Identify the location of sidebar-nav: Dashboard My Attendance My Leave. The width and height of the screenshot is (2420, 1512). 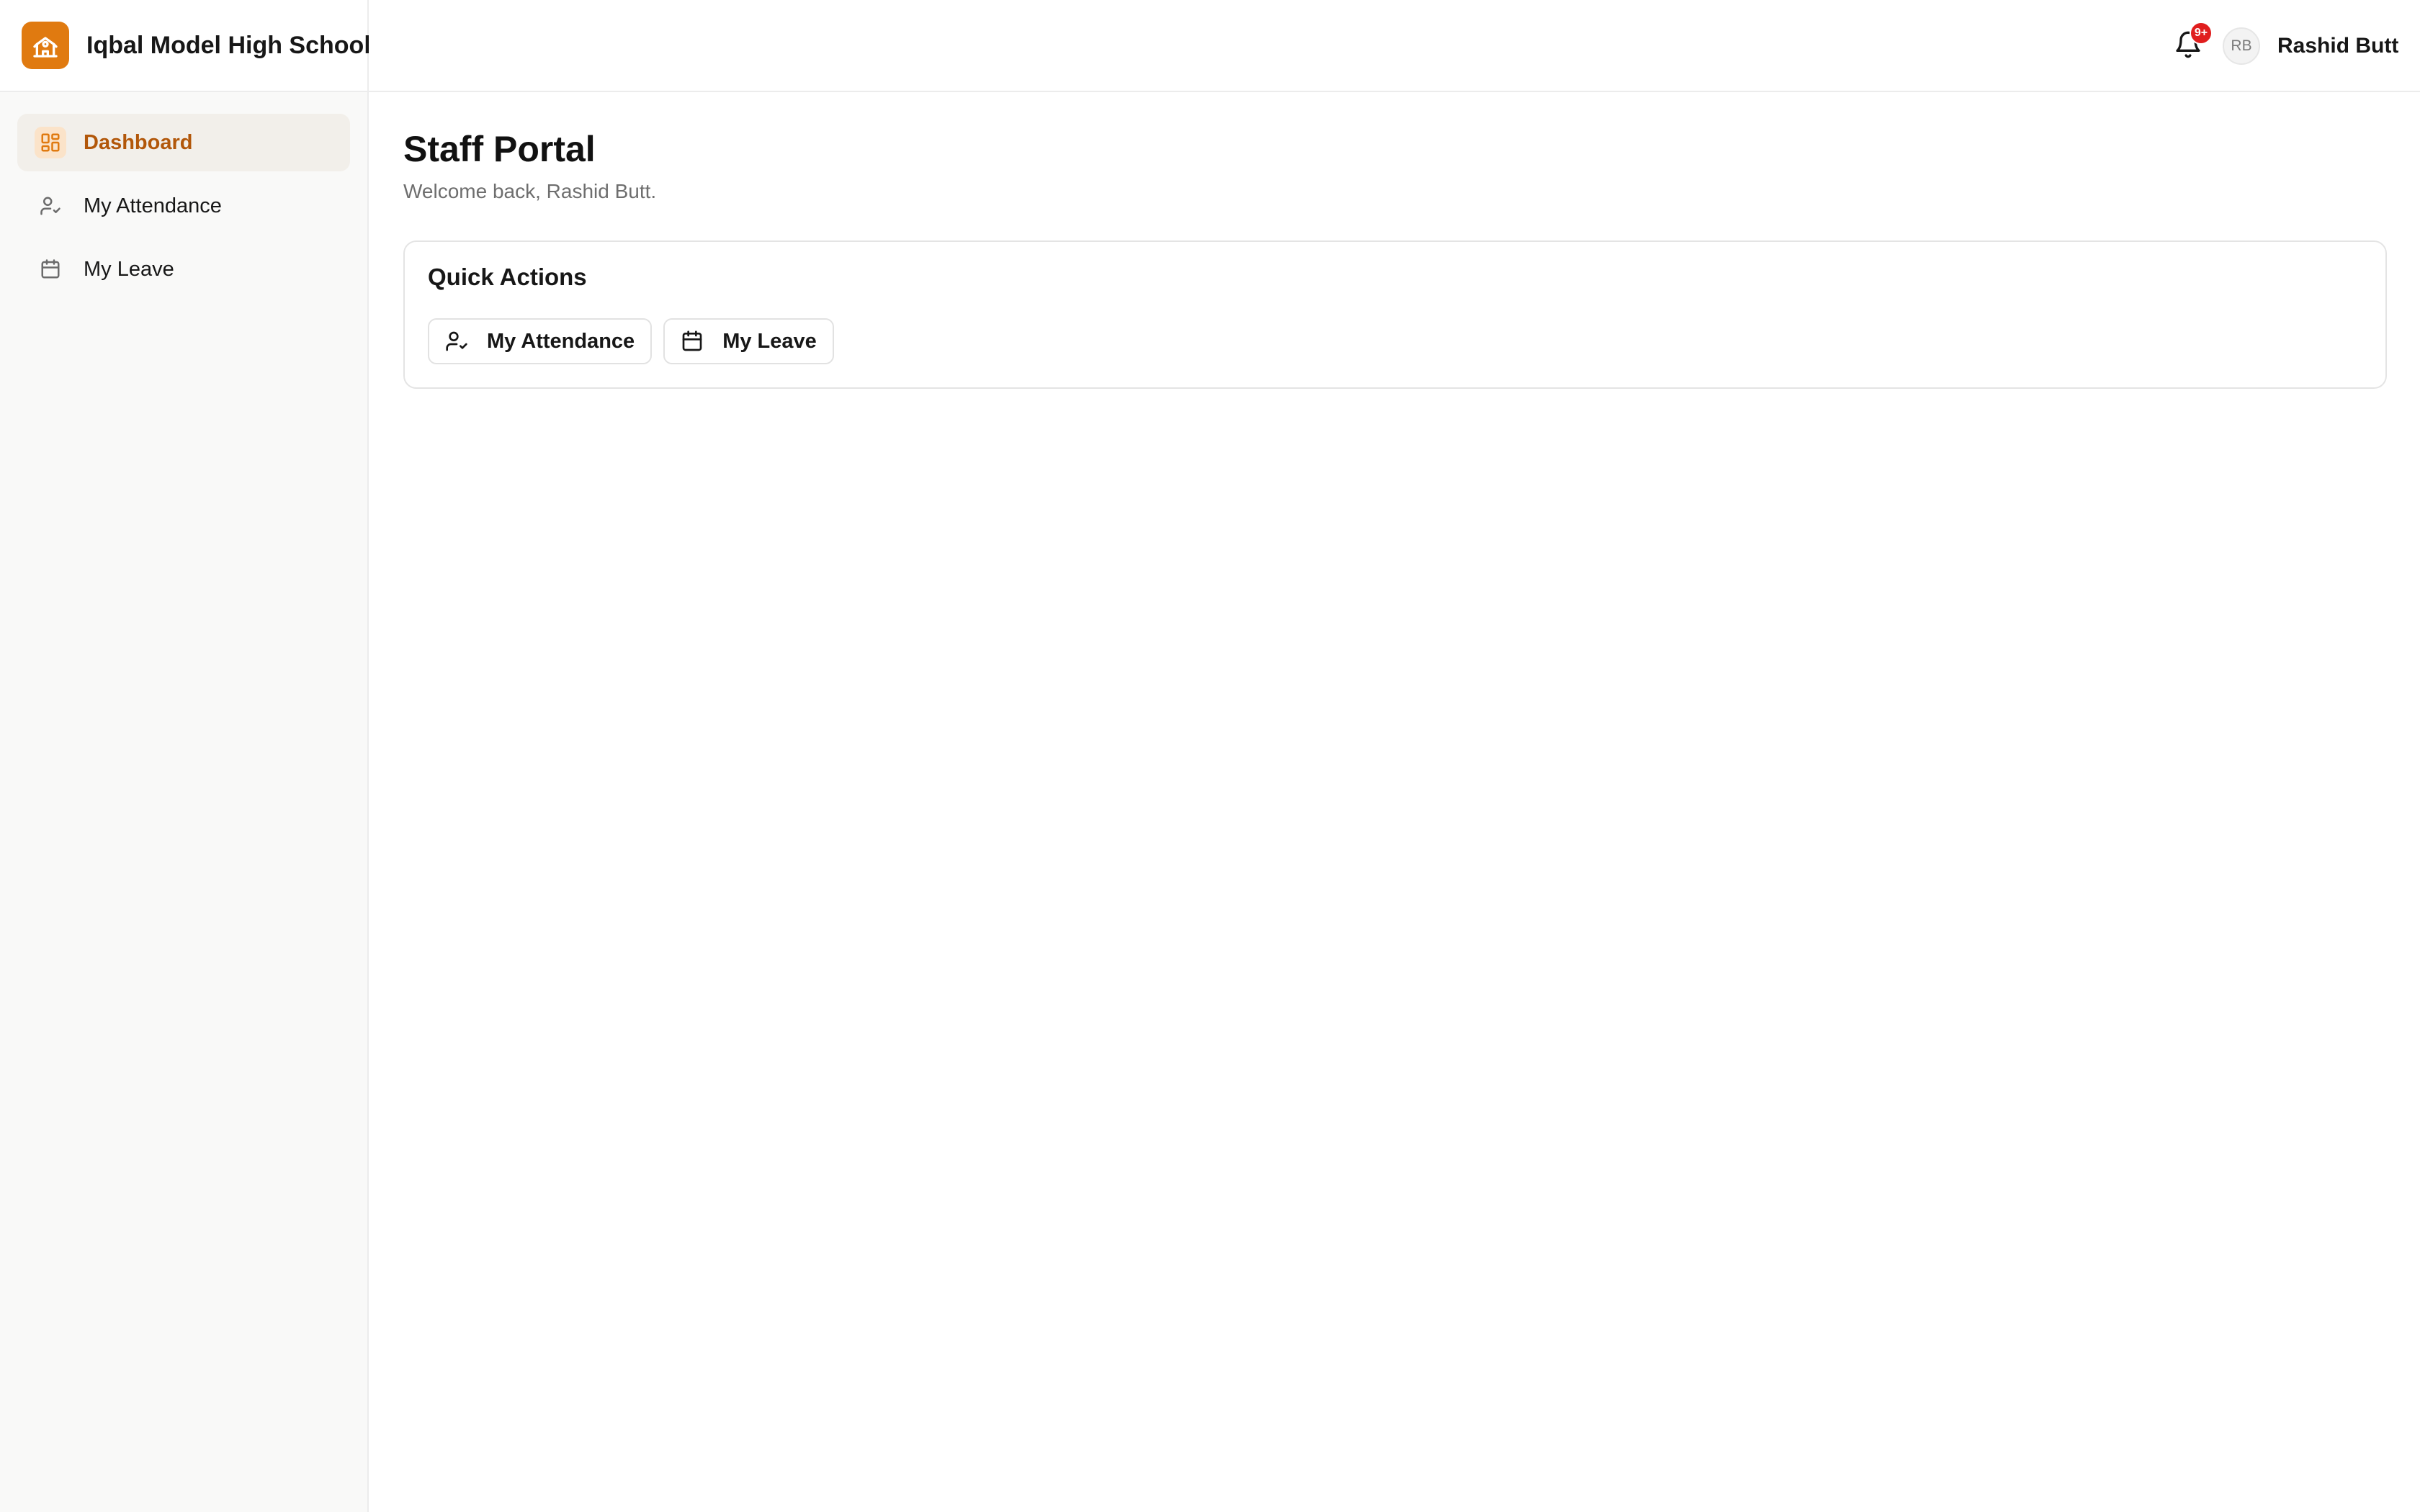
(183, 195).